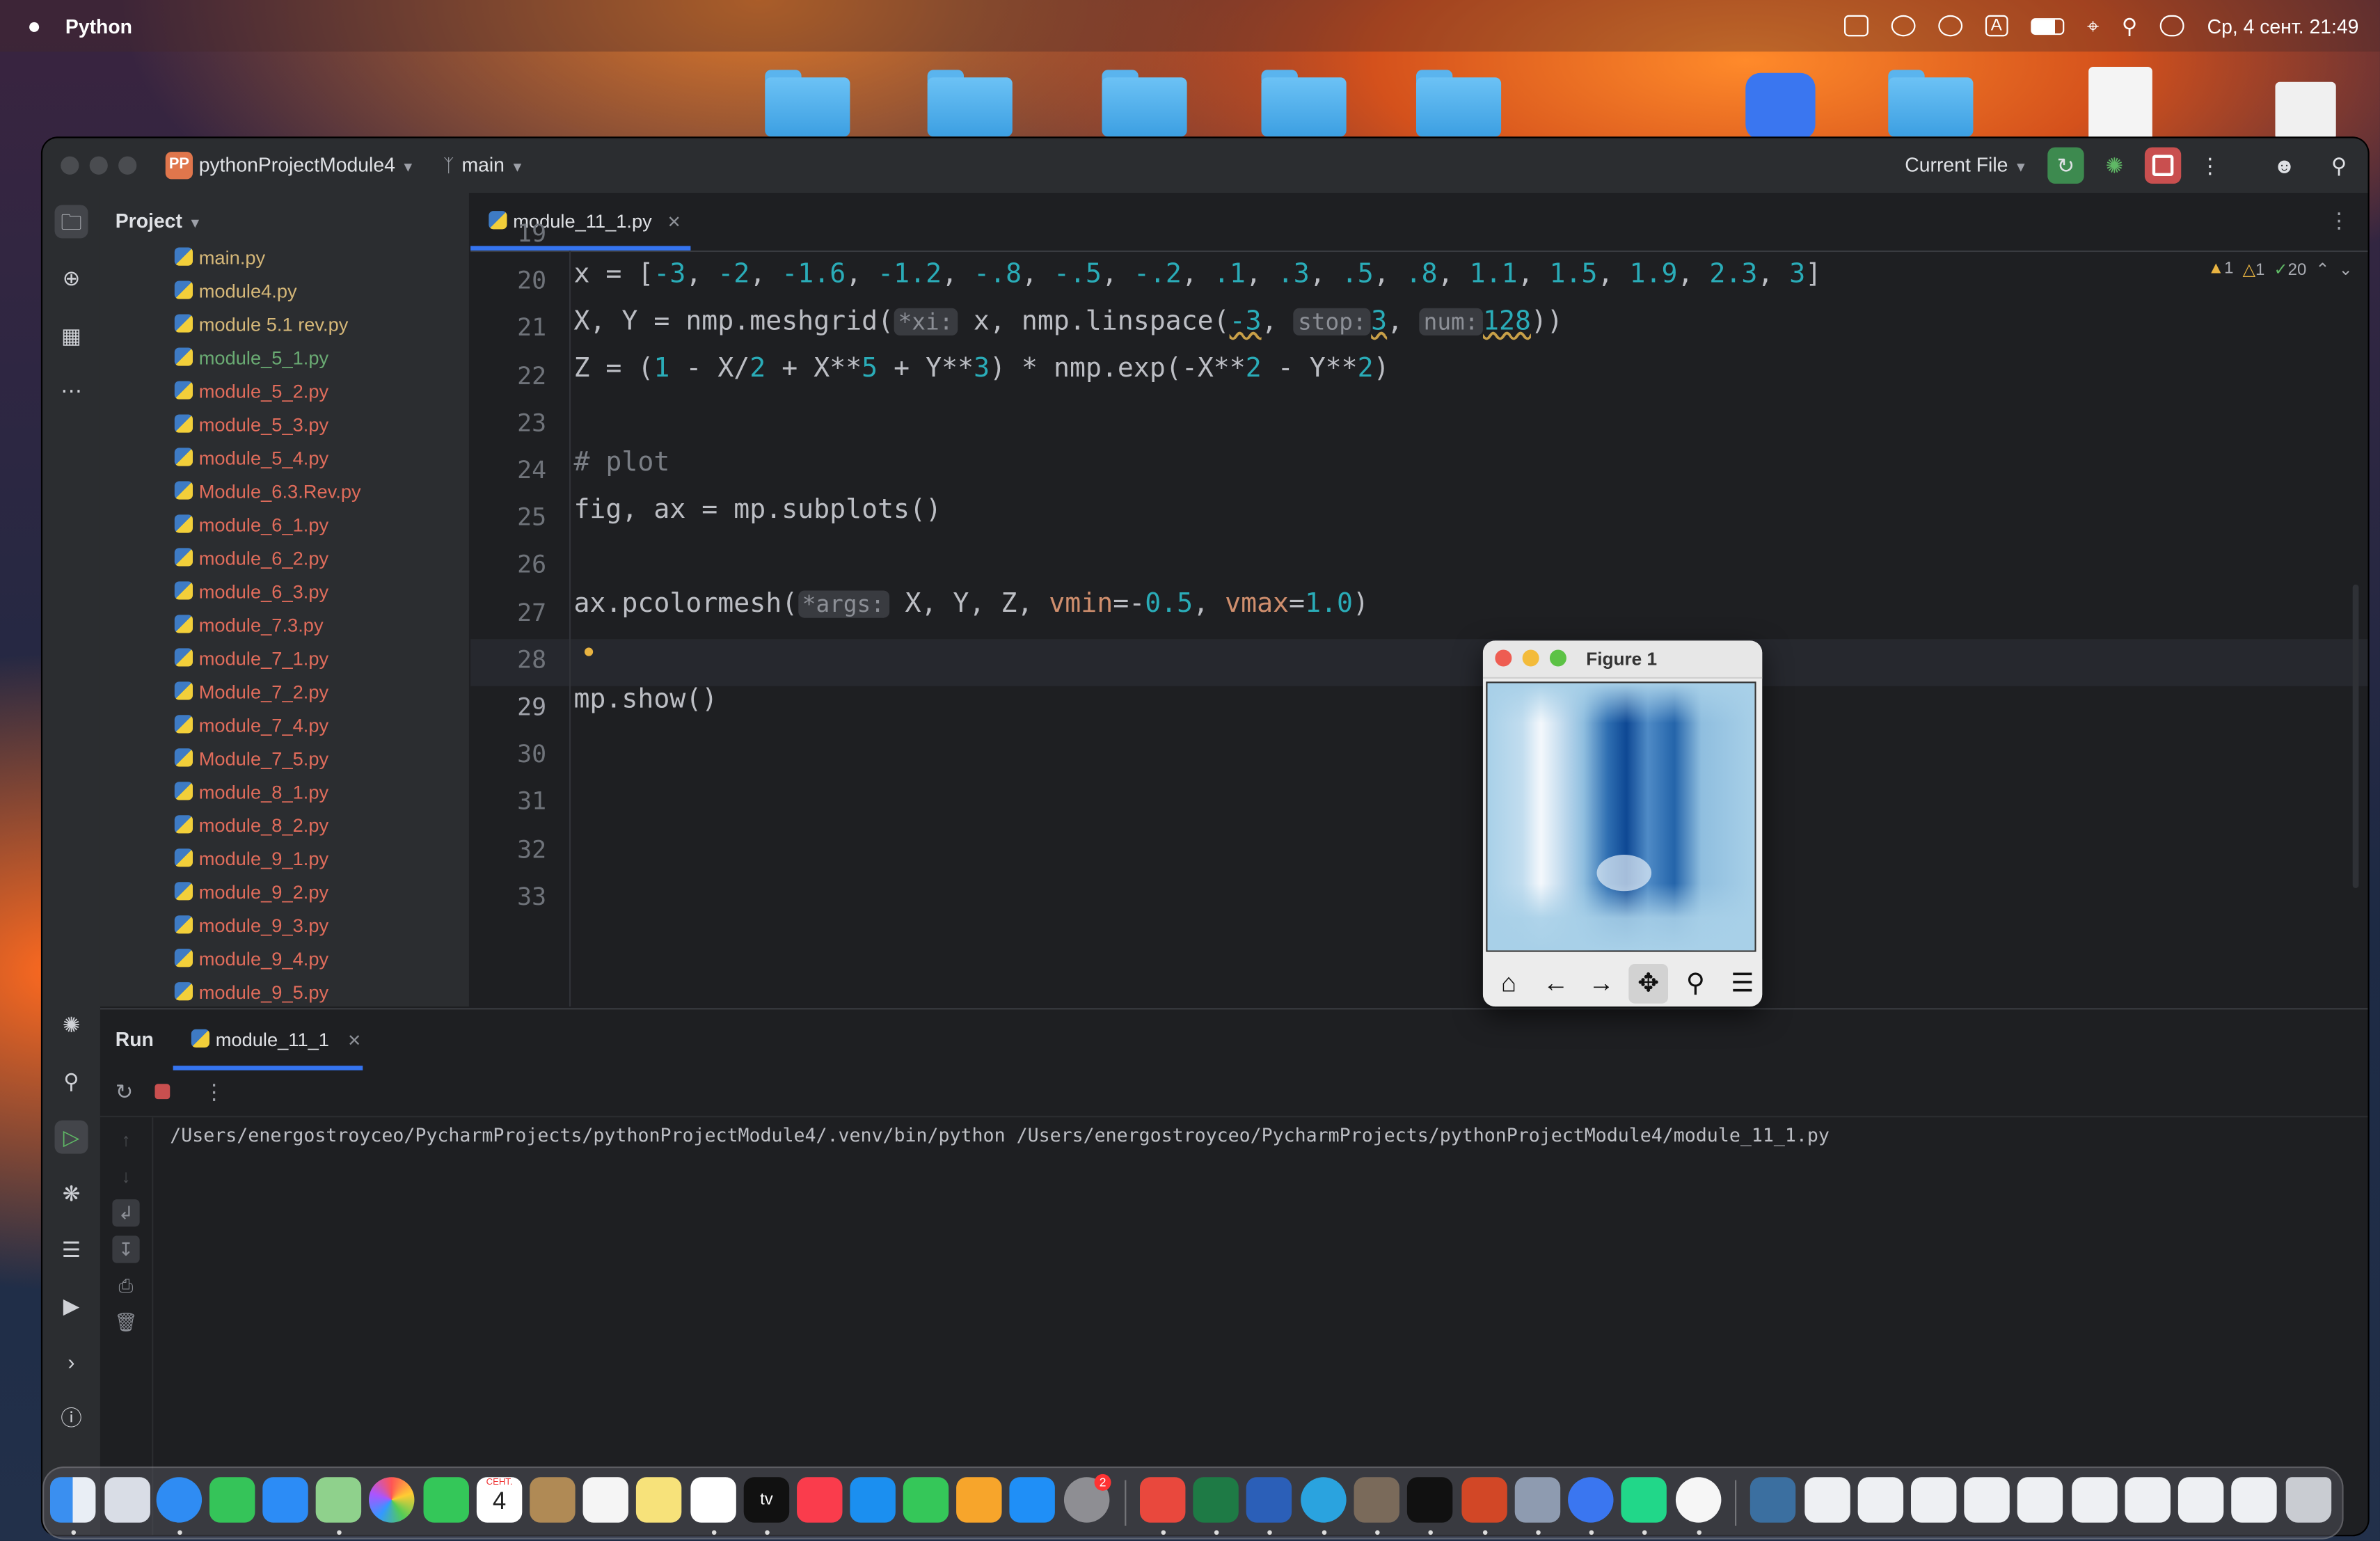 This screenshot has height=1541, width=2380. I want to click on project-folder-icon: 🗀, so click(71, 222).